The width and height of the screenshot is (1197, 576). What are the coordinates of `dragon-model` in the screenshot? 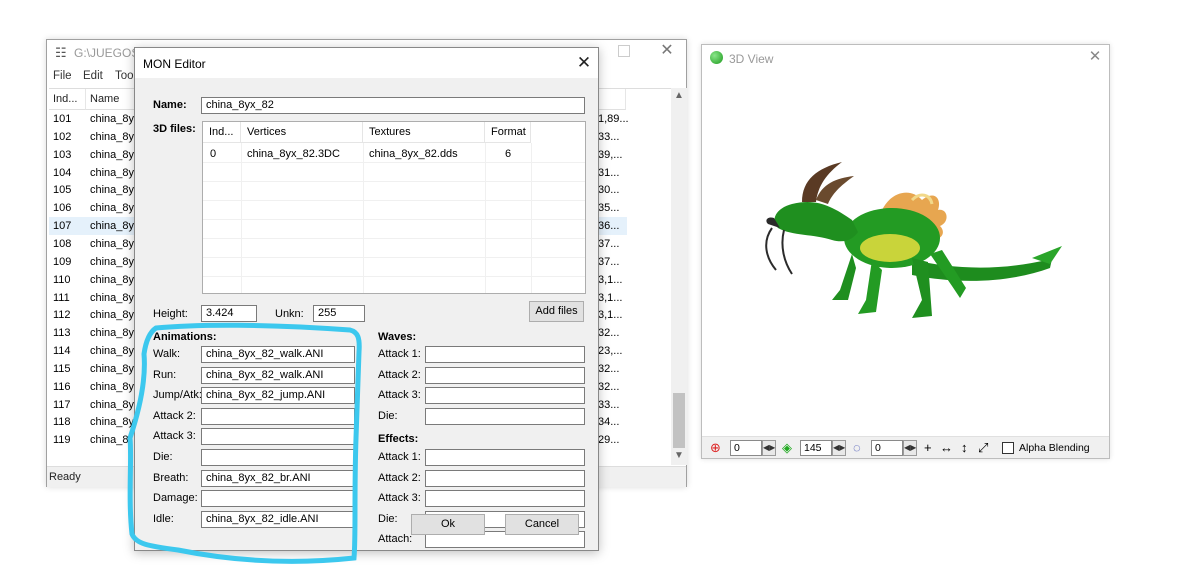 It's located at (912, 240).